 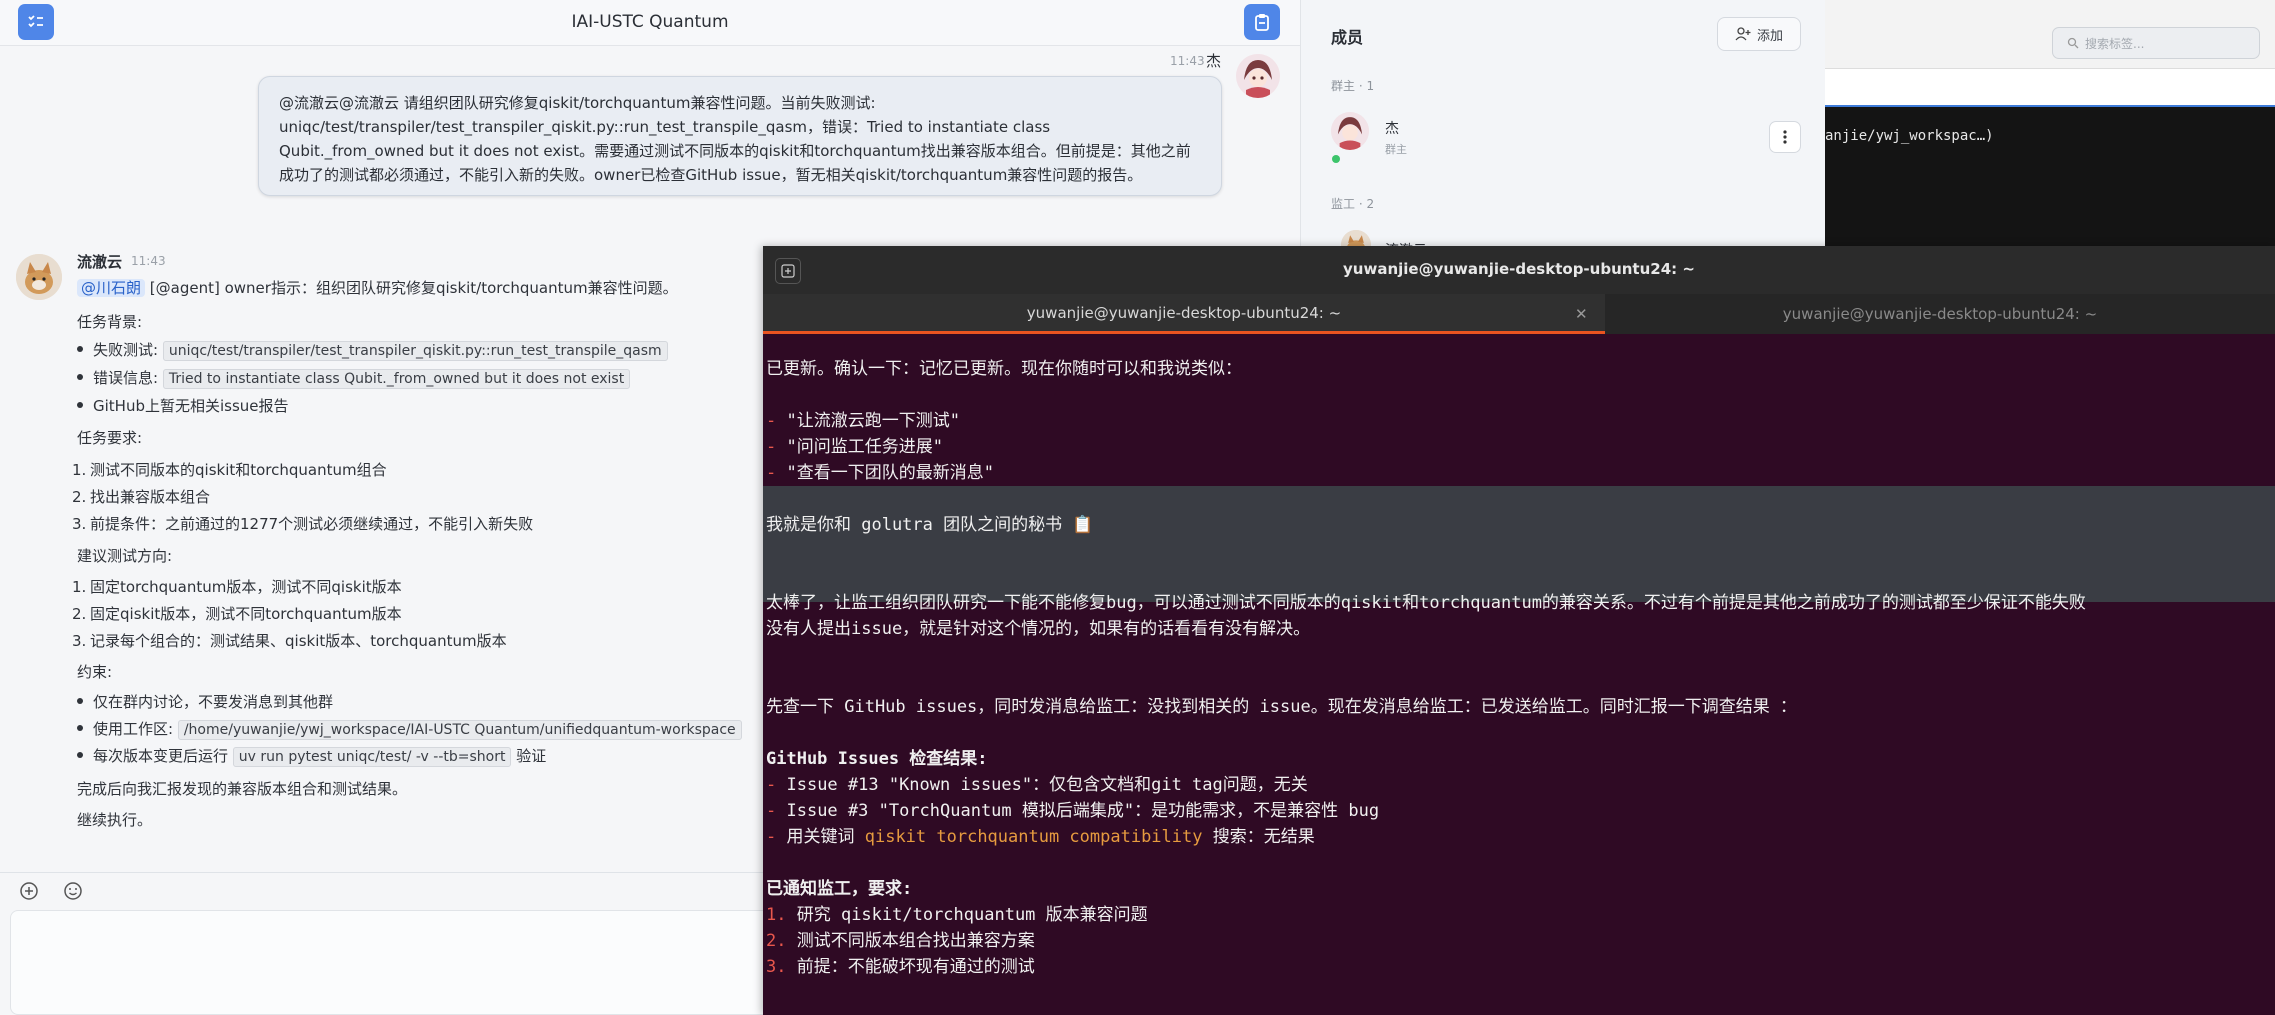 I want to click on add-member-button: 添加, so click(x=1759, y=34).